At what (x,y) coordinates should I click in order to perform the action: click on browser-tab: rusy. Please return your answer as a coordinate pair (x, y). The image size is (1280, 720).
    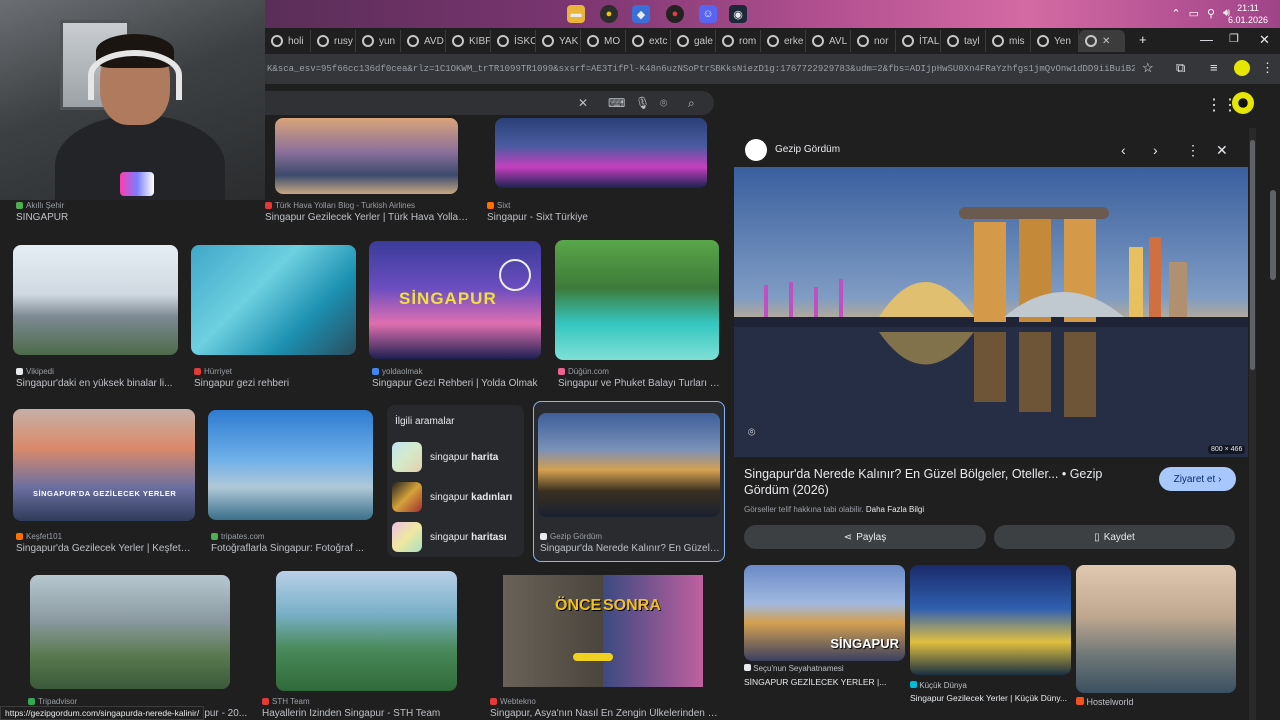
    Looking at the image, I should click on (333, 41).